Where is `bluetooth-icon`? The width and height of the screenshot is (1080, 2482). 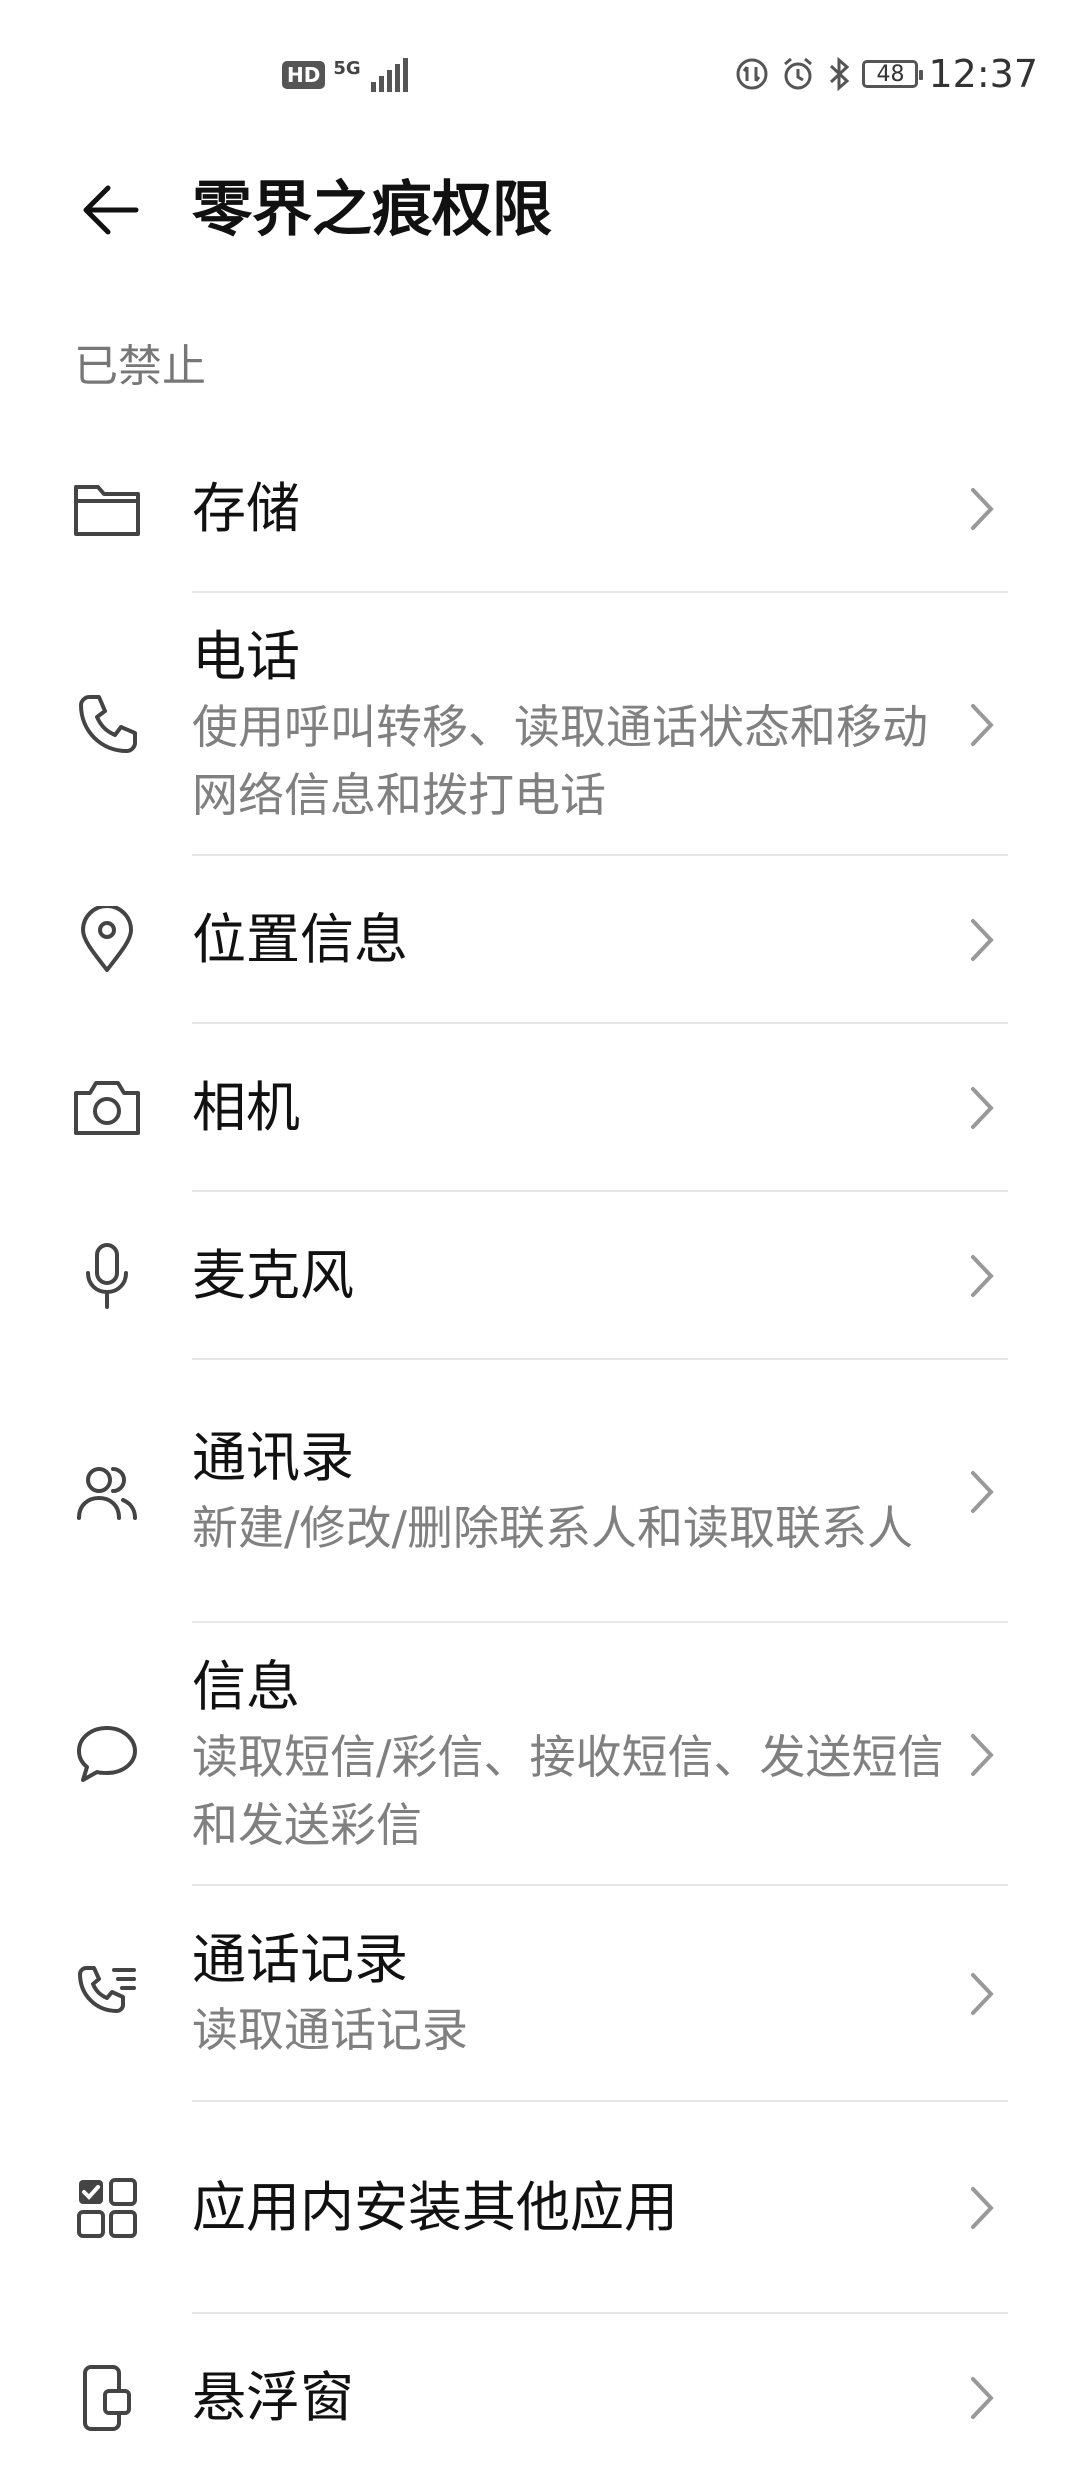 bluetooth-icon is located at coordinates (839, 74).